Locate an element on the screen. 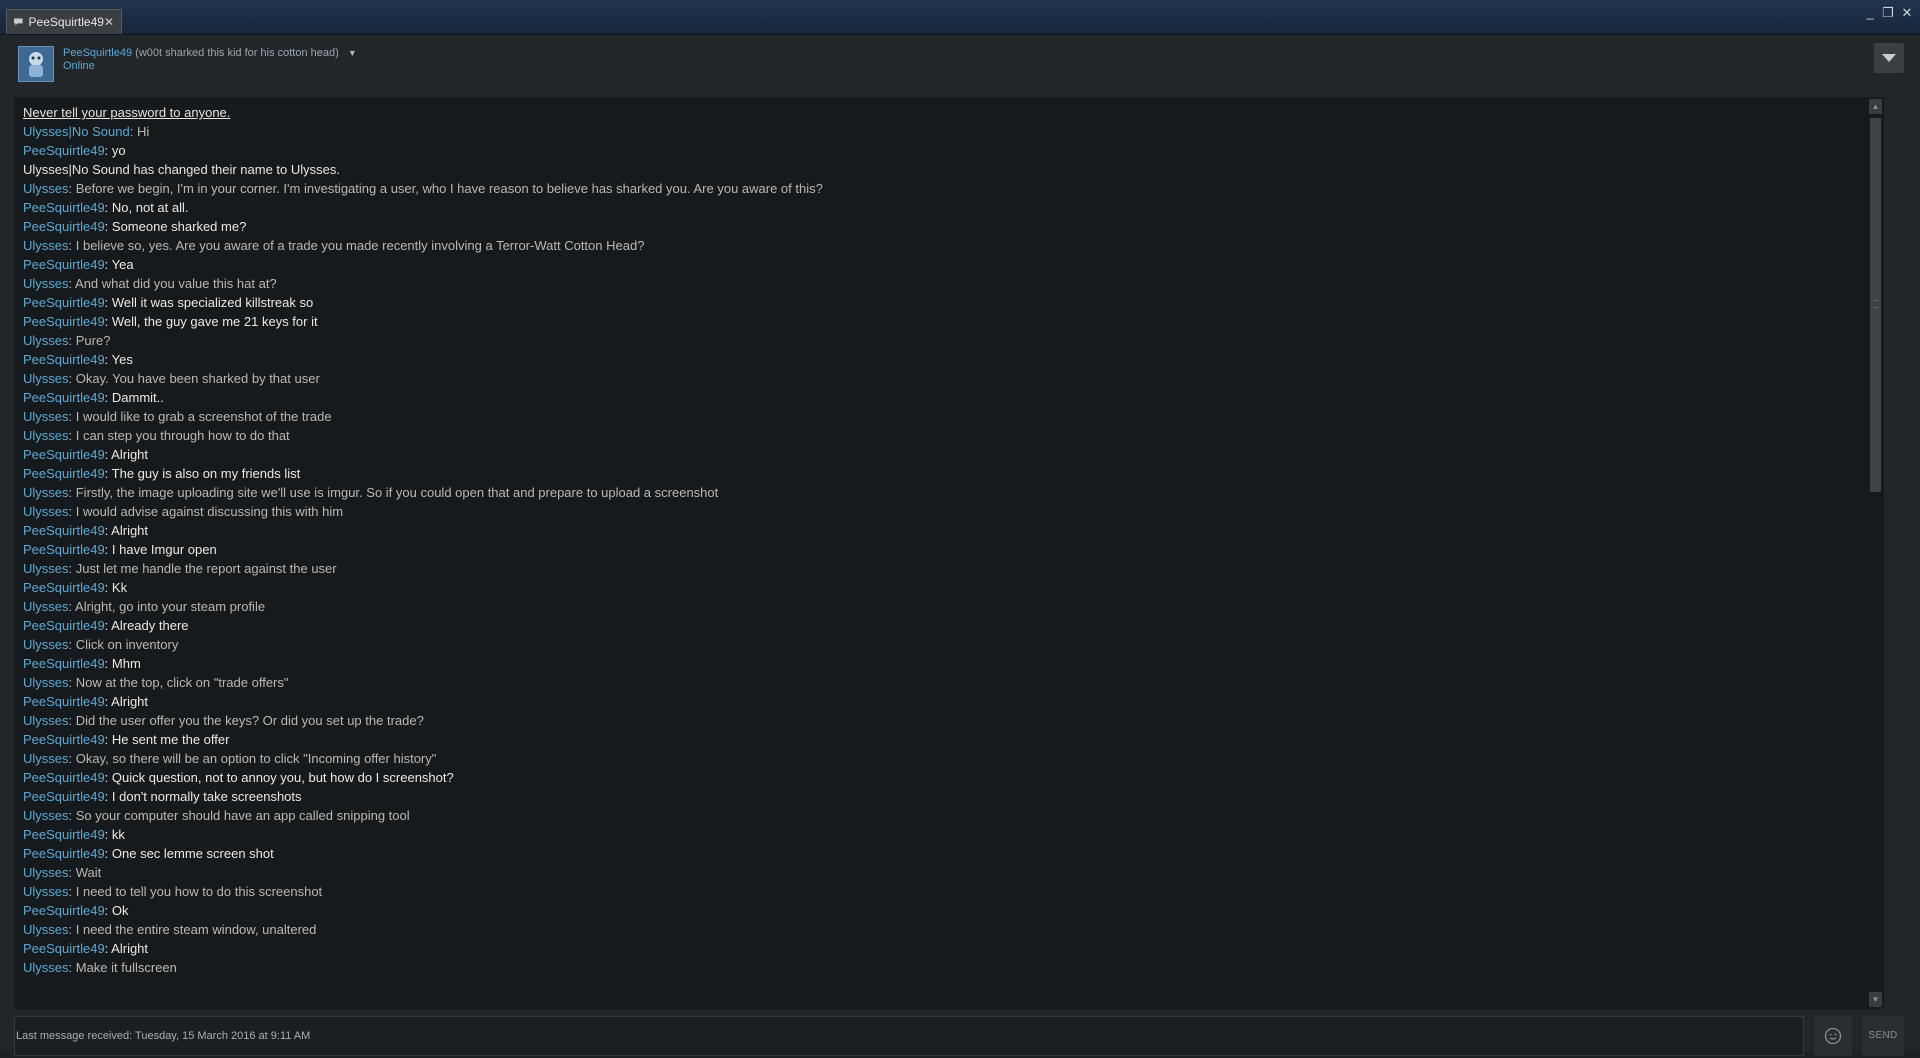 This screenshot has width=1920, height=1058. scroll-up-icon: ▲ is located at coordinates (1875, 106).